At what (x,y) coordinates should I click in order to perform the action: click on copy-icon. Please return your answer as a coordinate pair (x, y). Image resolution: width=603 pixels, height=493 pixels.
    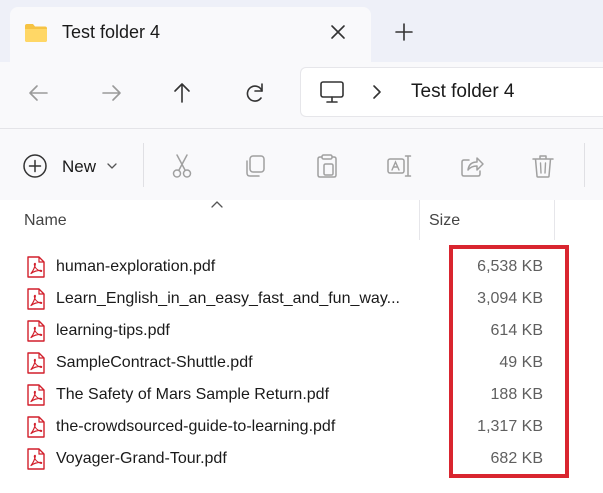
    Looking at the image, I should click on (255, 166).